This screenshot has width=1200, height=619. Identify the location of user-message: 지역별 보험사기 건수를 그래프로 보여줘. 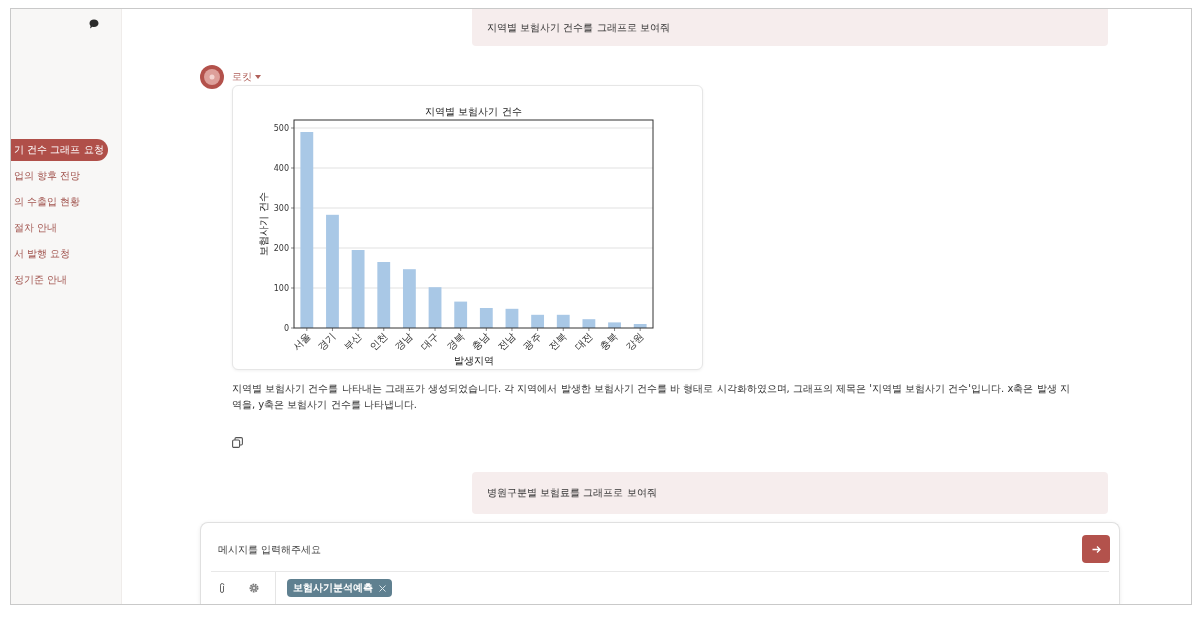
(790, 27).